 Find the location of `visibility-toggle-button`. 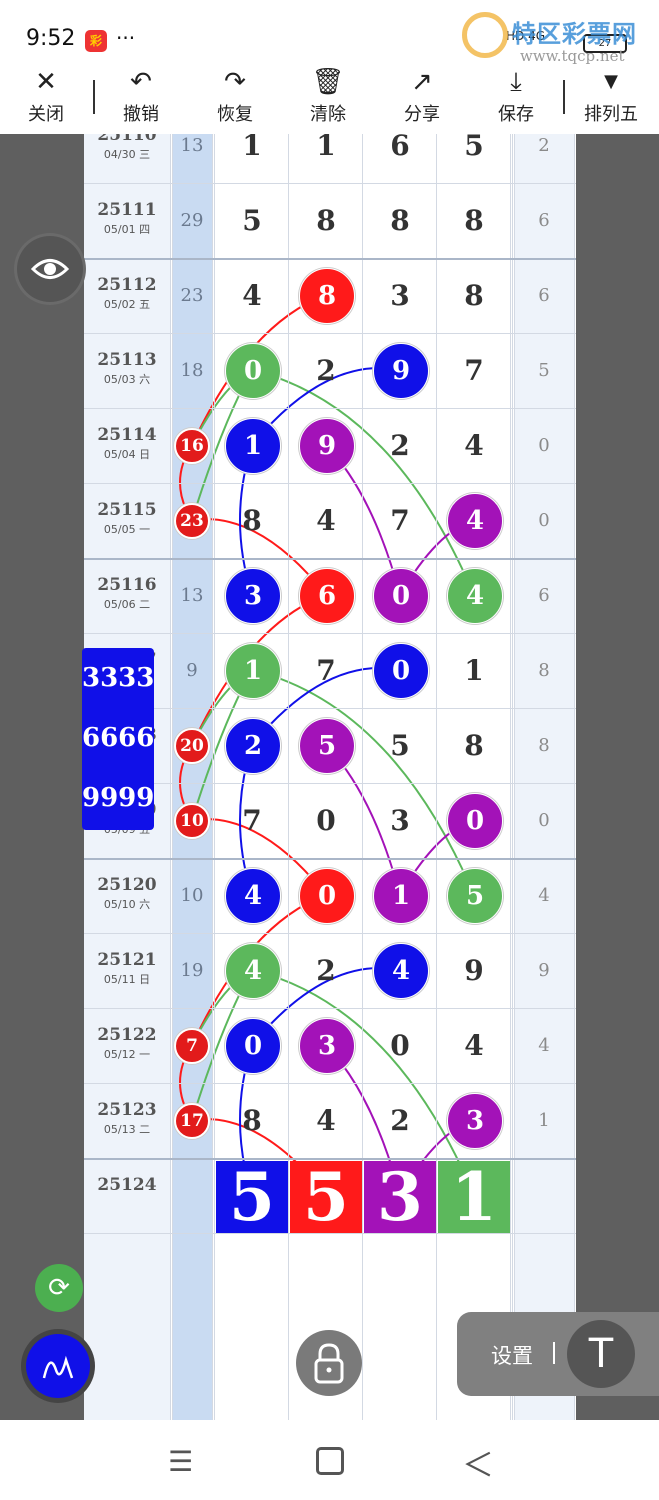

visibility-toggle-button is located at coordinates (50, 269).